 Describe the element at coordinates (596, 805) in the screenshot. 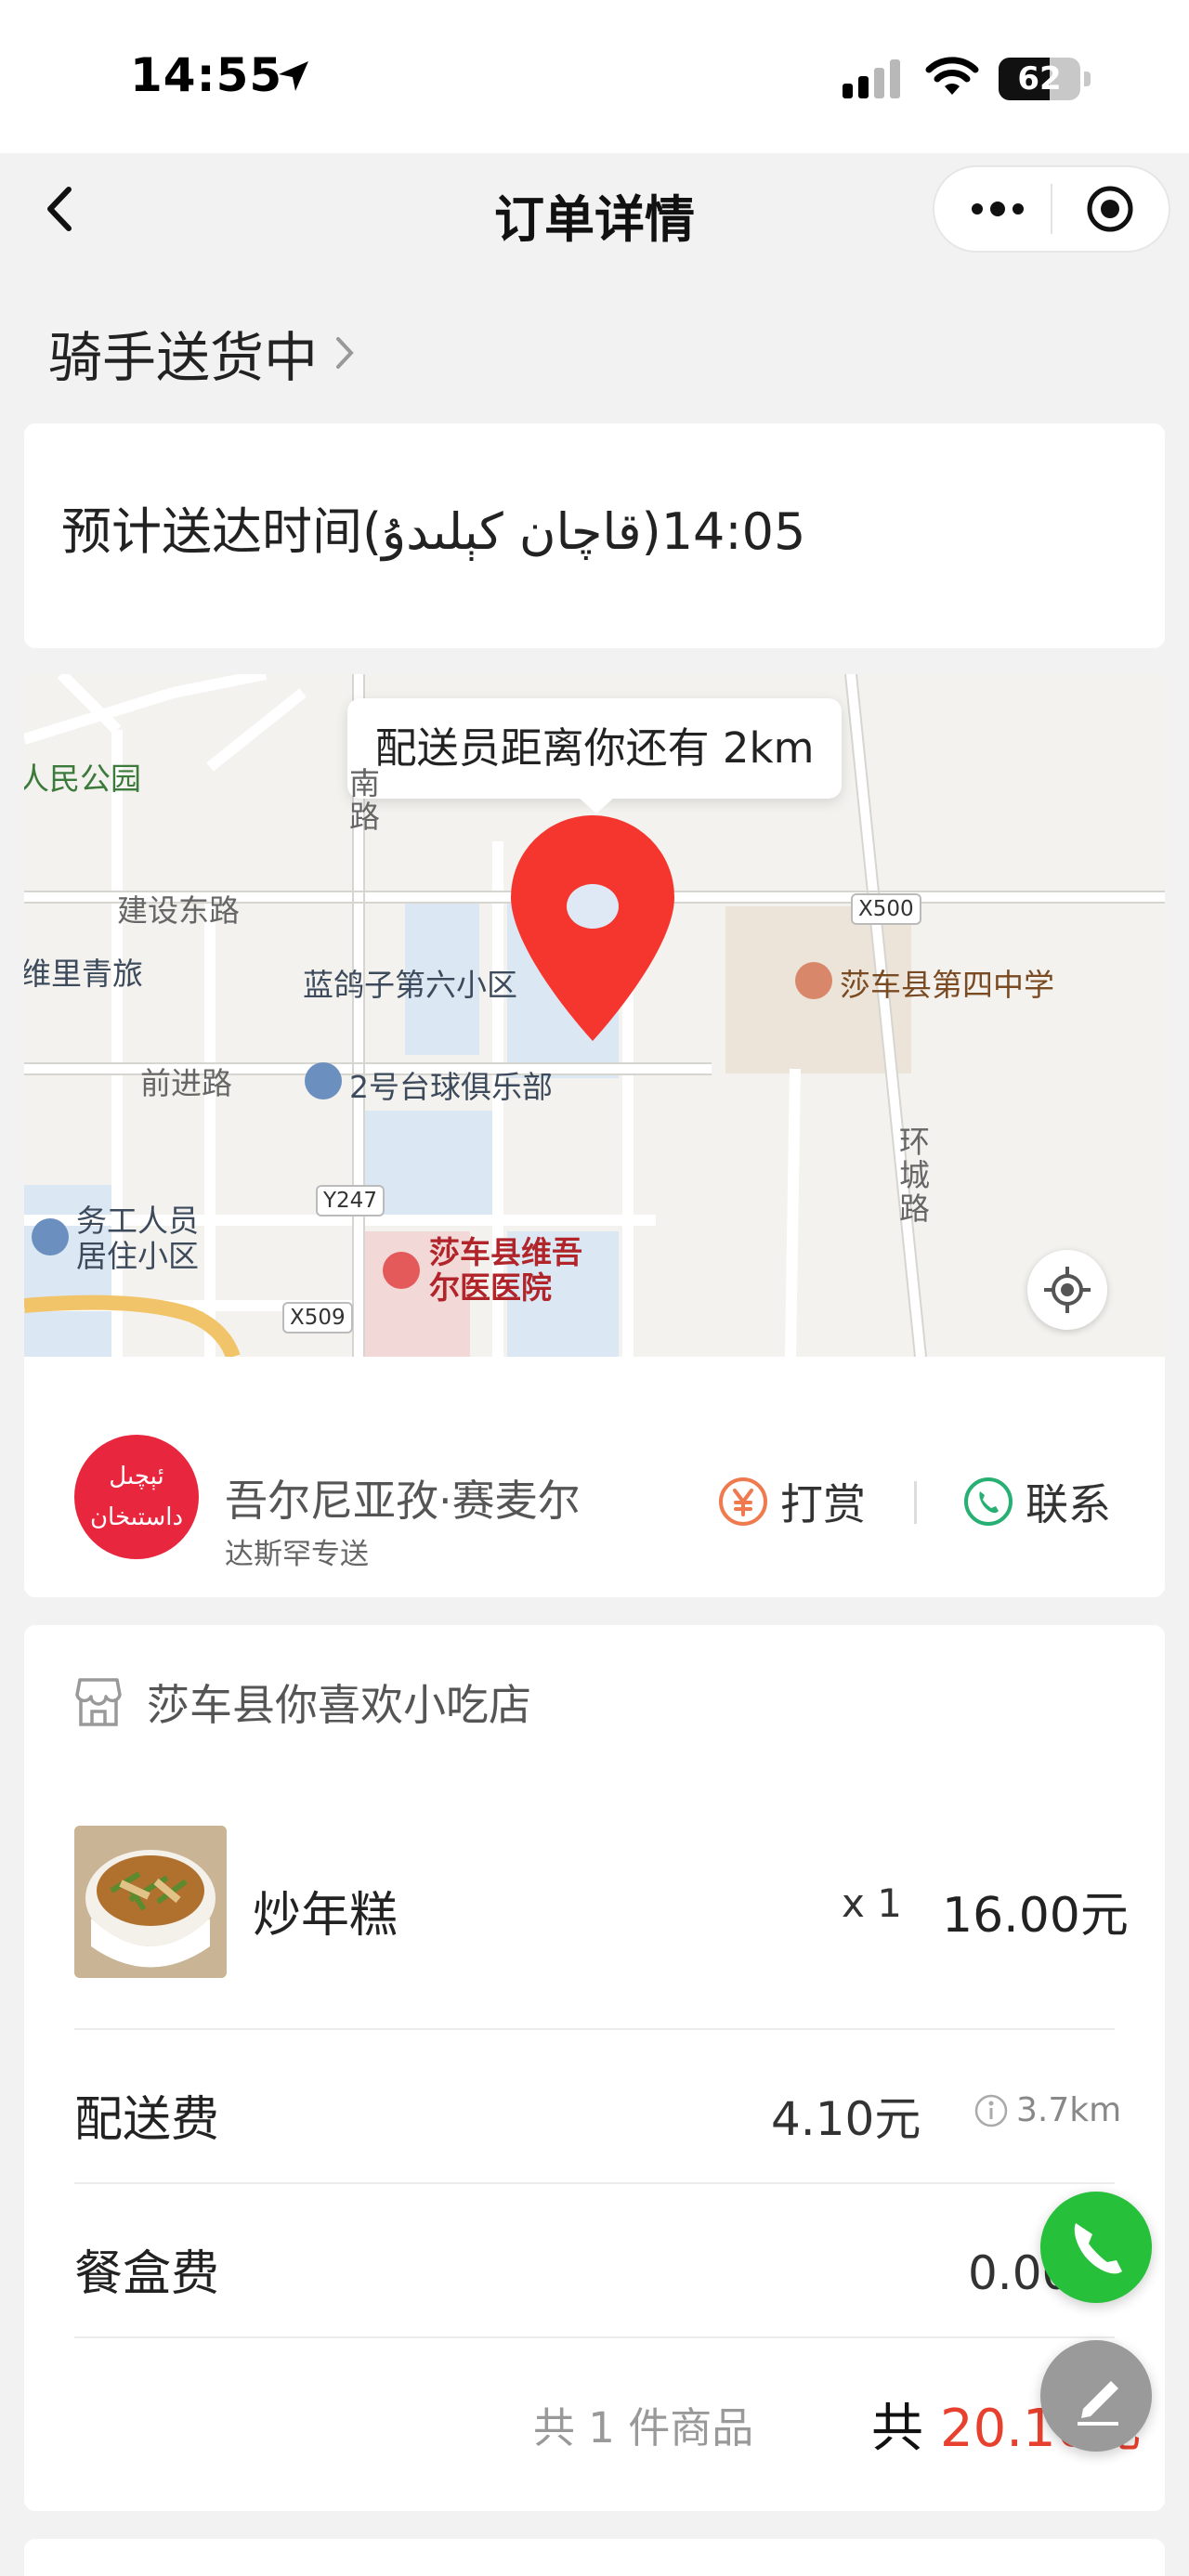

I see `tooltip-tail` at that location.